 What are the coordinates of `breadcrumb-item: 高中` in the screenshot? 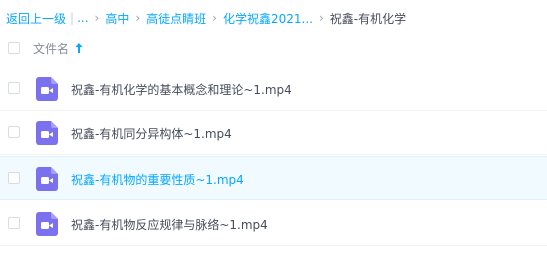 It's located at (117, 18).